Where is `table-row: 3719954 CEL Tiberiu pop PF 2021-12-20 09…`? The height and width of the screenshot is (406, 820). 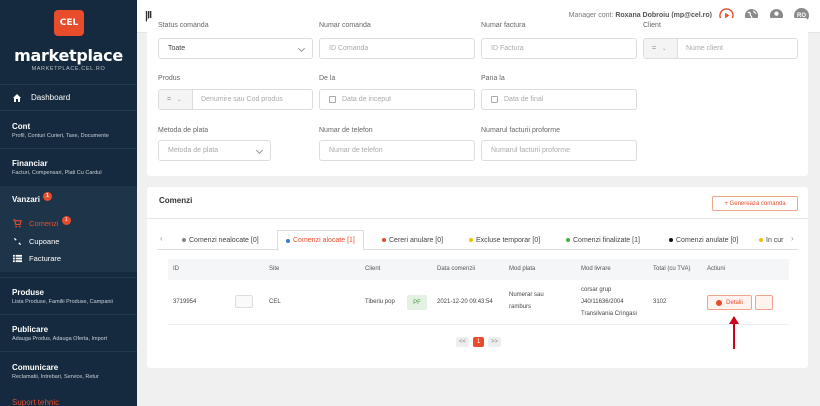 table-row: 3719954 CEL Tiberiu pop PF 2021-12-20 09… is located at coordinates (478, 302).